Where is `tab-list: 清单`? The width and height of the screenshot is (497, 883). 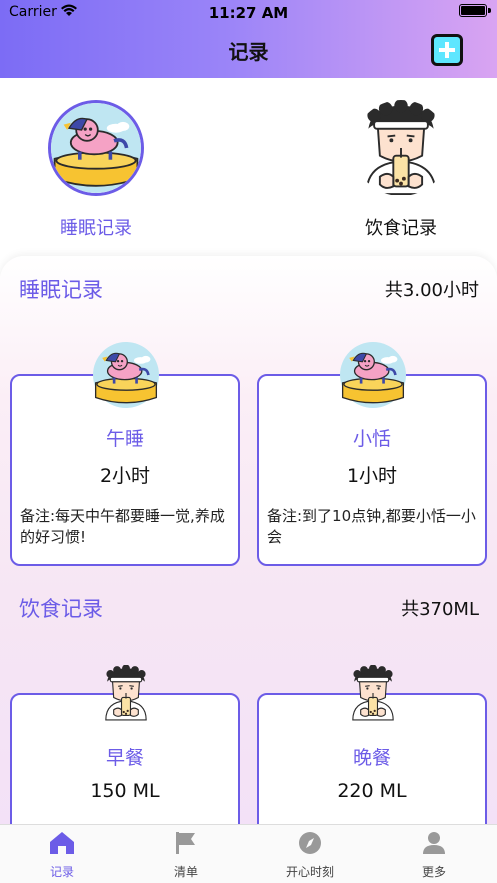 tab-list: 清单 is located at coordinates (186, 855).